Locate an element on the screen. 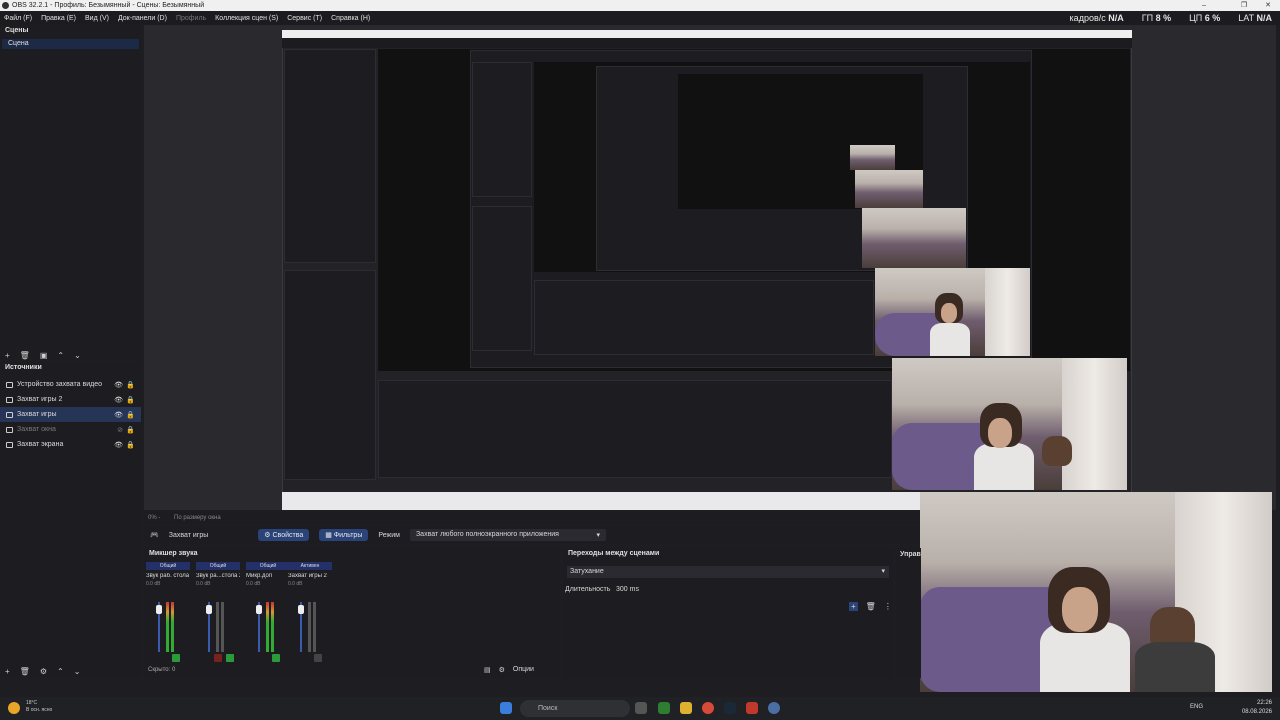 The width and height of the screenshot is (1280, 720). source-label: Устройство захвата видео is located at coordinates (60, 384).